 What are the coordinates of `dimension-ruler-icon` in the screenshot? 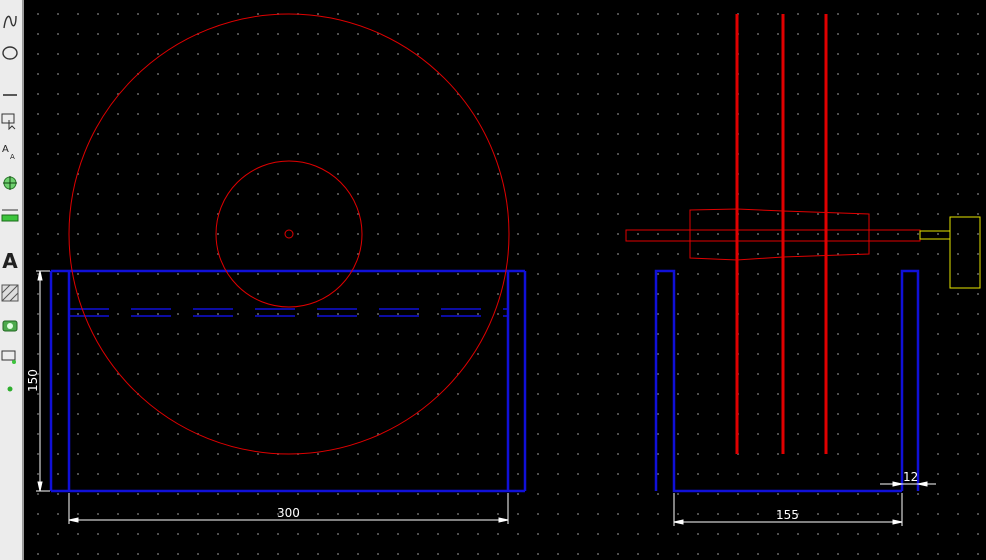 It's located at (10, 215).